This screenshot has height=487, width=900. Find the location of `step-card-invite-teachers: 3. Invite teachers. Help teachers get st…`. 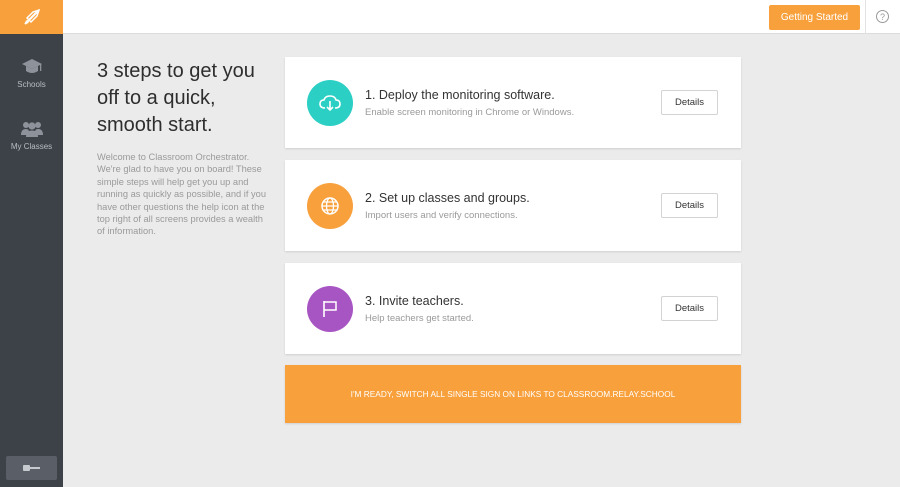

step-card-invite-teachers: 3. Invite teachers. Help teachers get st… is located at coordinates (513, 308).